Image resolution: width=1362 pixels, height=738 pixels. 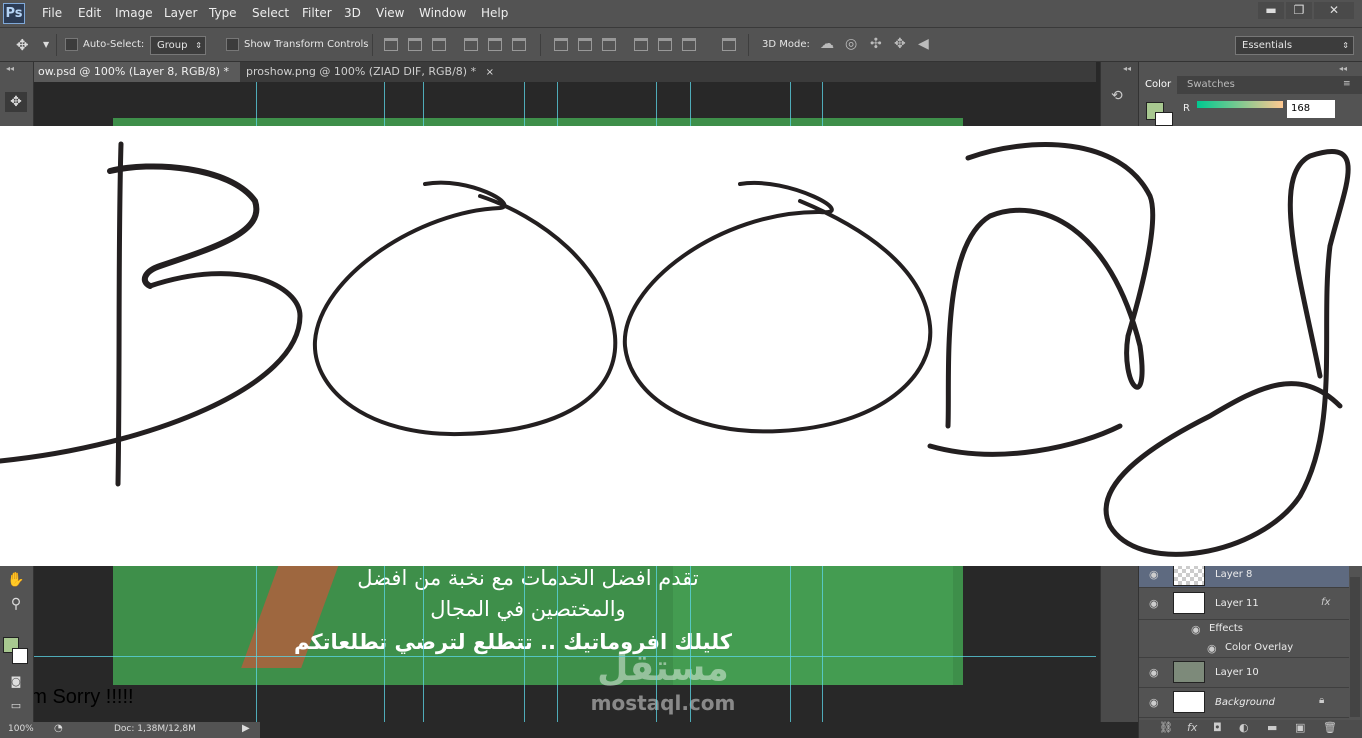 What do you see at coordinates (58, 728) in the screenshot?
I see `status-icon: ◔` at bounding box center [58, 728].